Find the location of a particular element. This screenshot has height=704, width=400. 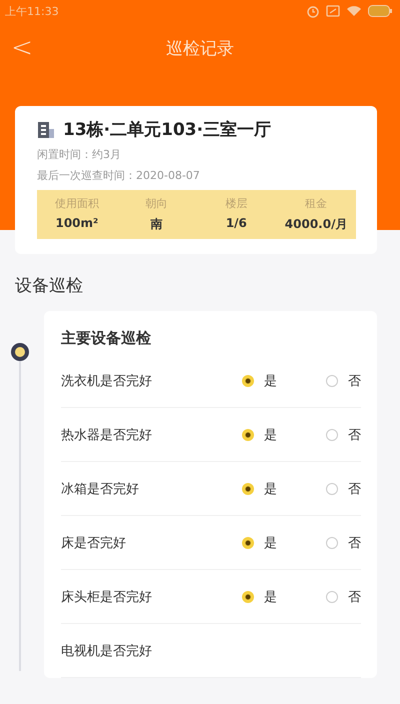

check-item-label: 床是否完好 is located at coordinates (94, 543).